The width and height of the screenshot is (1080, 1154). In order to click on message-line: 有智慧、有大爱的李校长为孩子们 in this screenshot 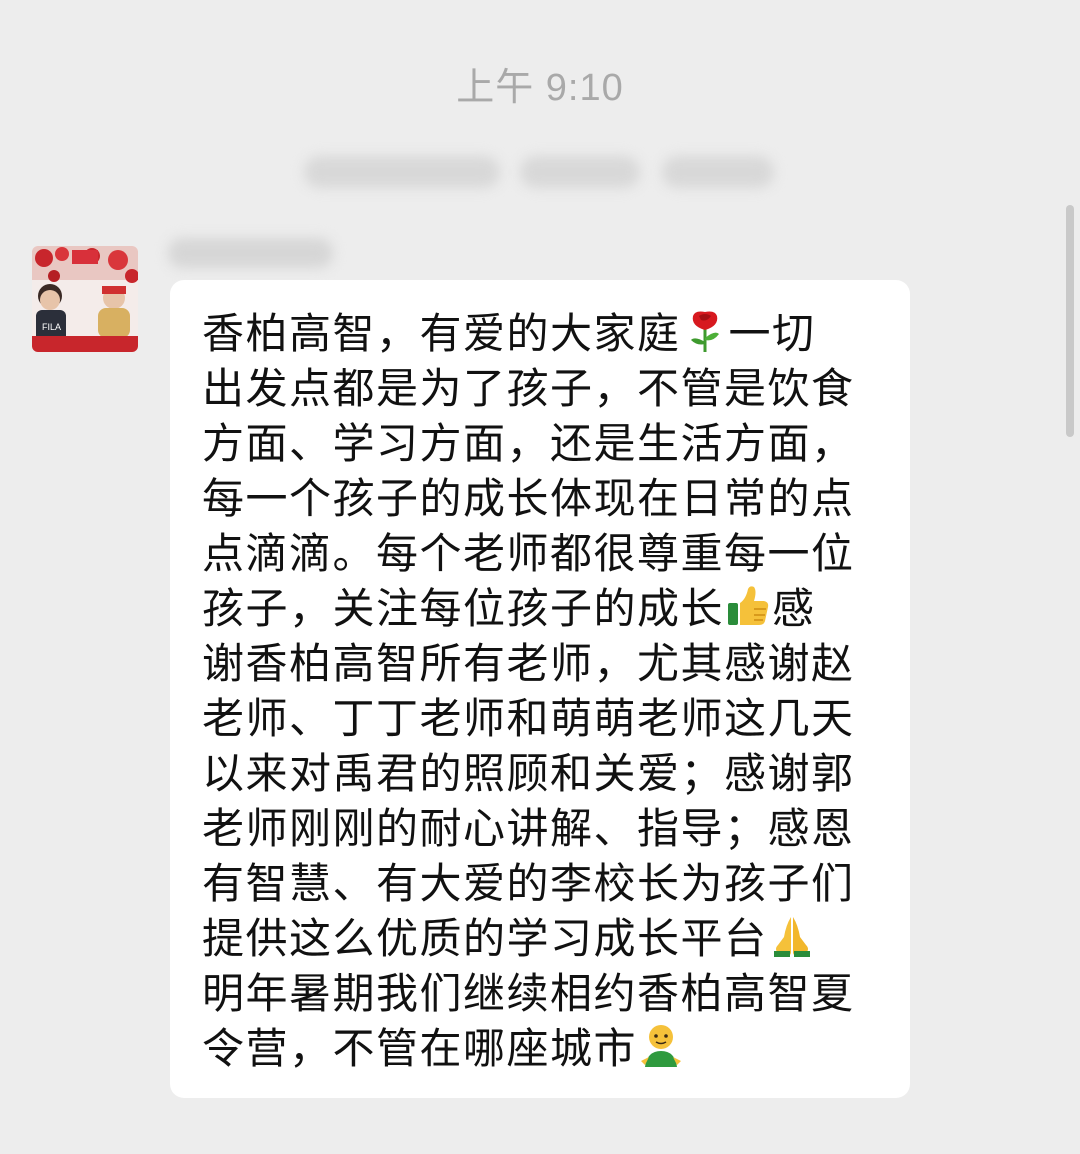, I will do `click(528, 883)`.